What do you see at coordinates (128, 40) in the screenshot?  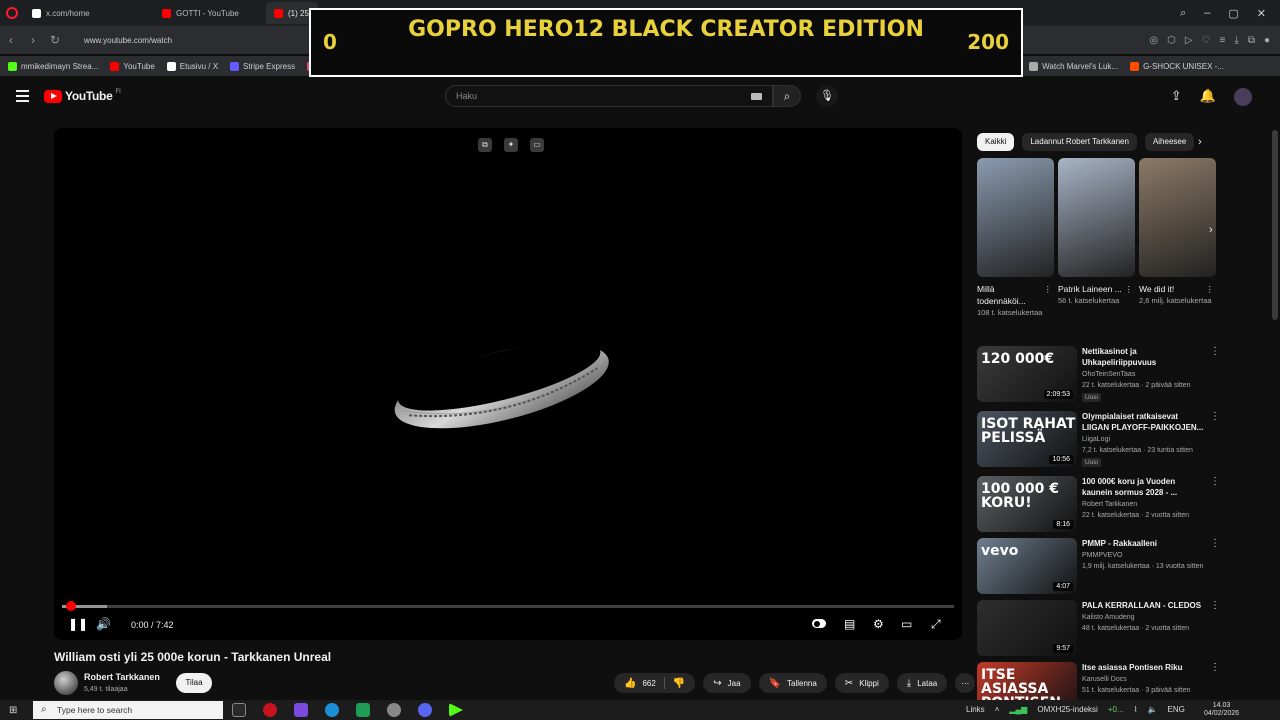 I see `url-field: www.youtube.com/watch` at bounding box center [128, 40].